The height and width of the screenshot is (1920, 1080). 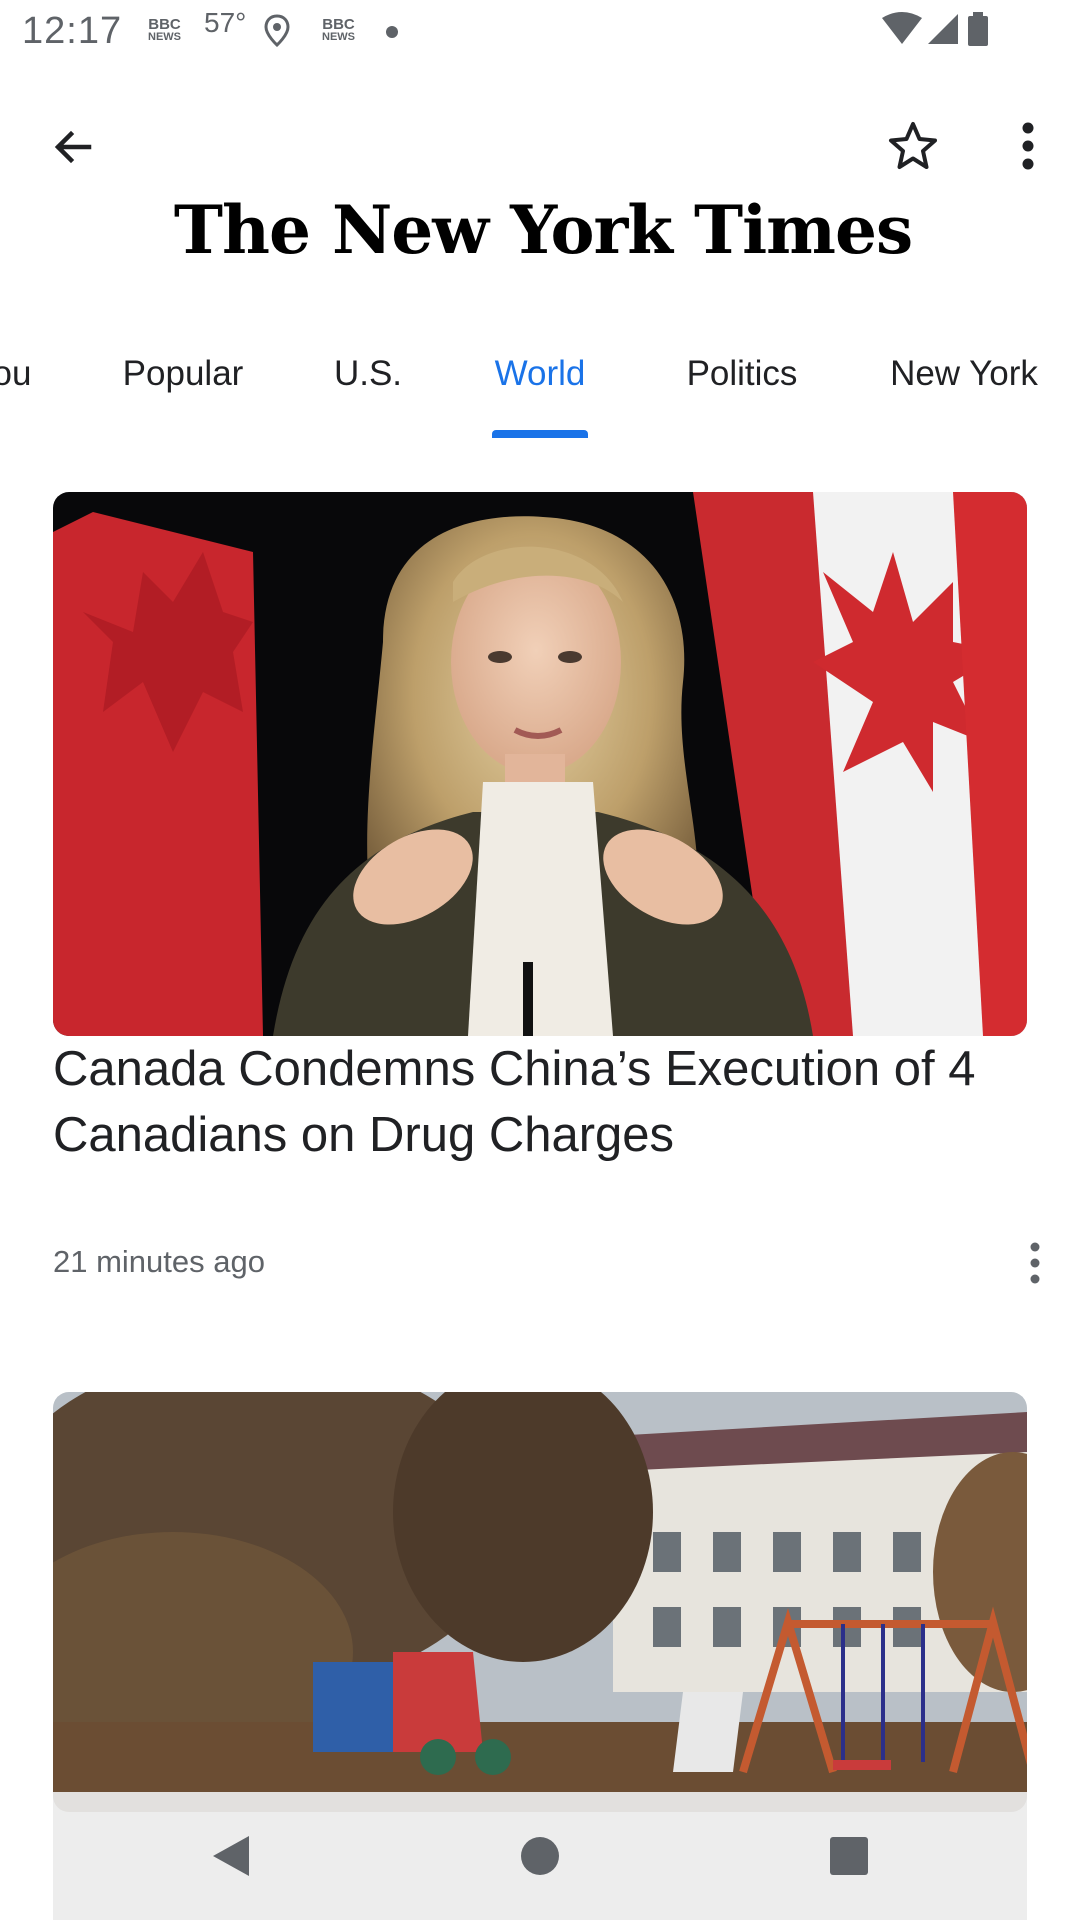 What do you see at coordinates (392, 32) in the screenshot?
I see `dot-icon` at bounding box center [392, 32].